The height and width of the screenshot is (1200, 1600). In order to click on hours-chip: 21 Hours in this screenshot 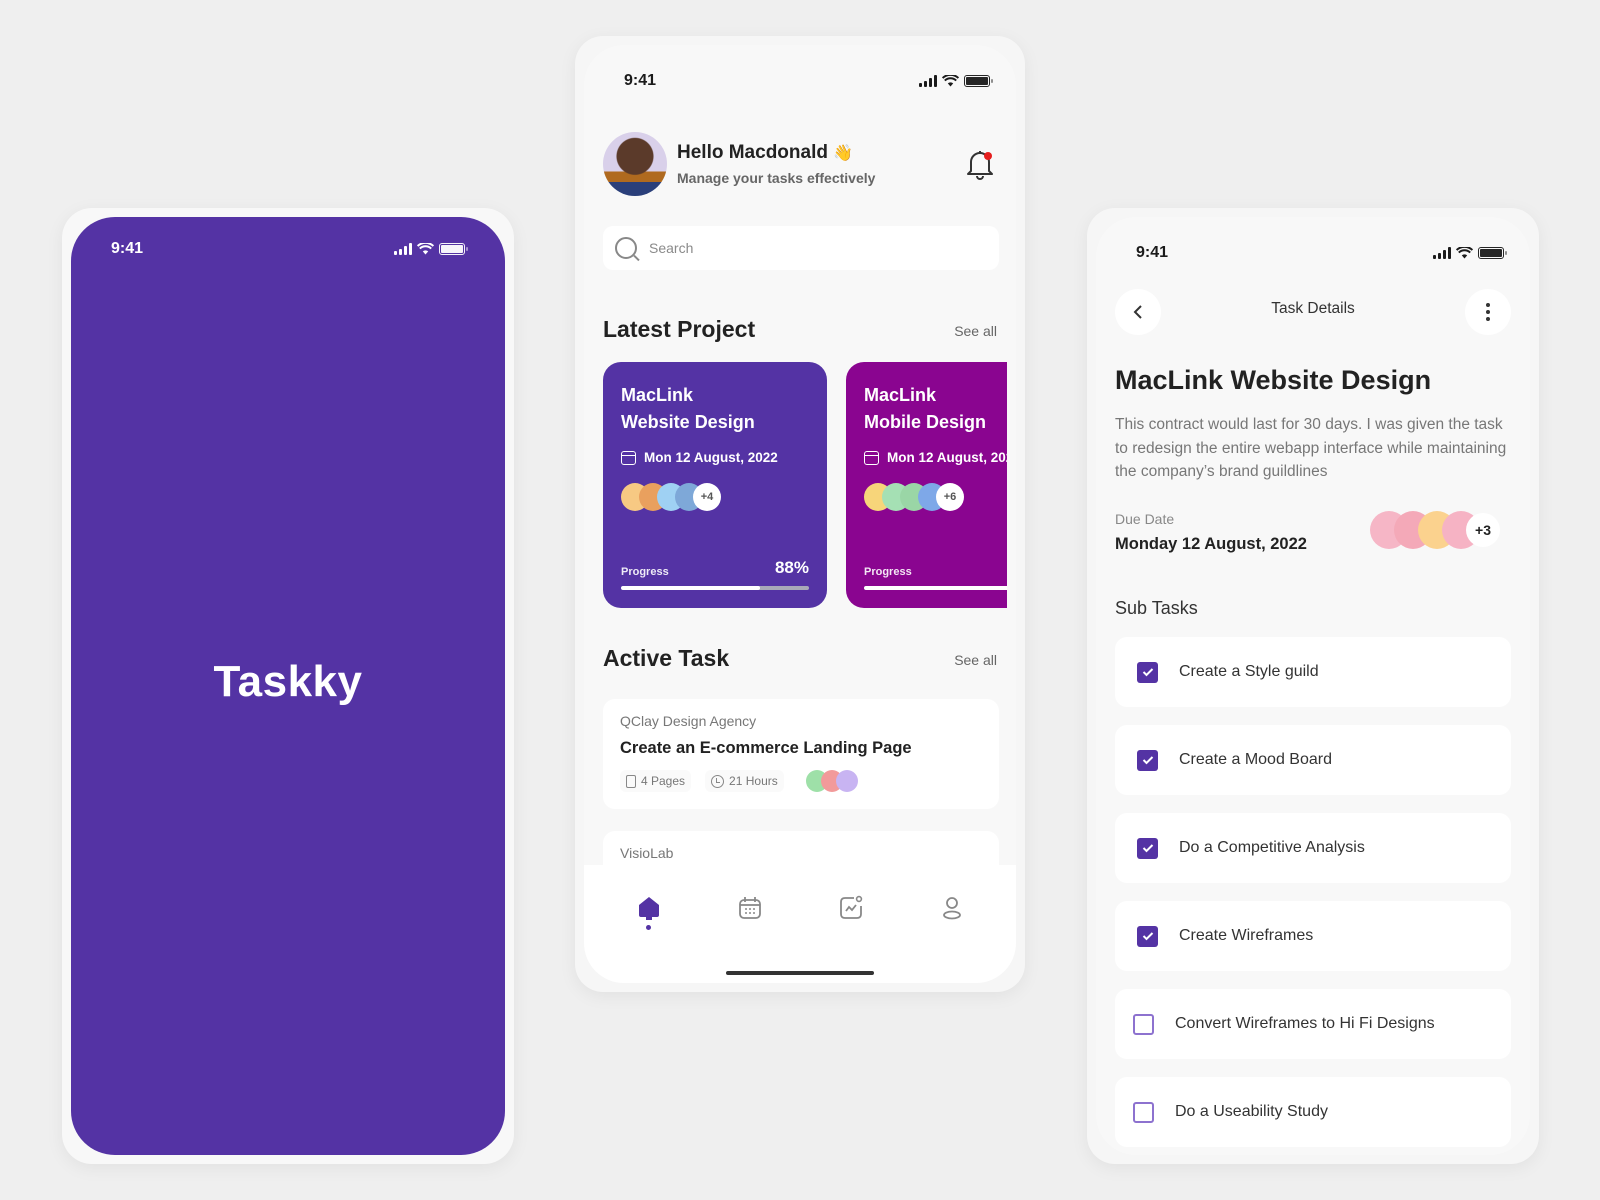, I will do `click(744, 781)`.